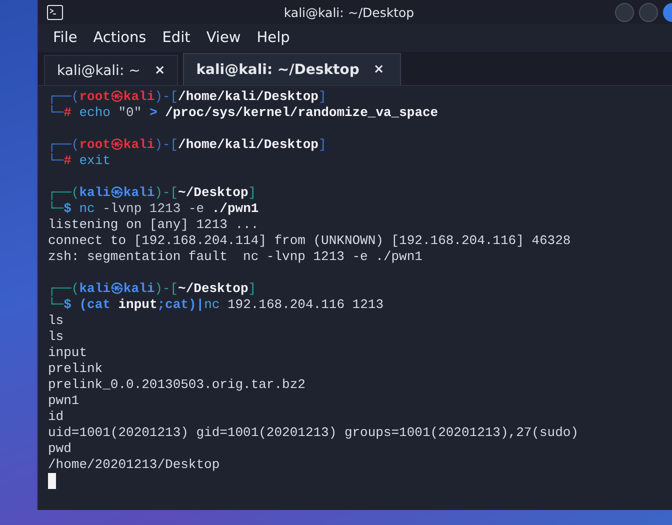 This screenshot has height=525, width=672. Describe the element at coordinates (648, 12) in the screenshot. I see `maximize-button` at that location.